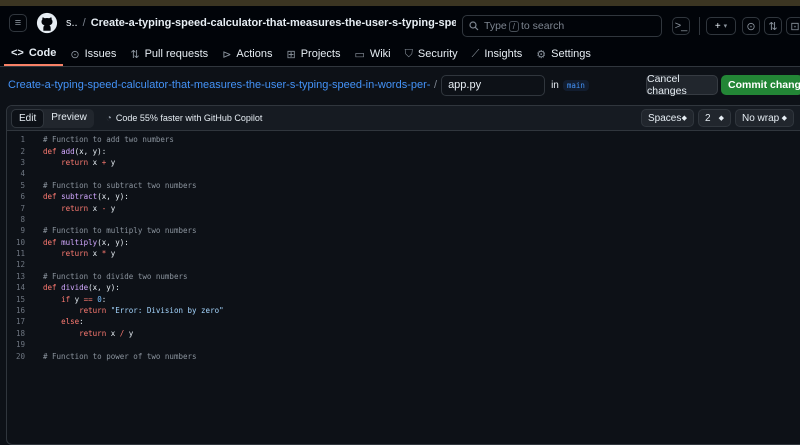 Image resolution: width=800 pixels, height=445 pixels. What do you see at coordinates (108, 118) in the screenshot?
I see `copilot-icon: ◔` at bounding box center [108, 118].